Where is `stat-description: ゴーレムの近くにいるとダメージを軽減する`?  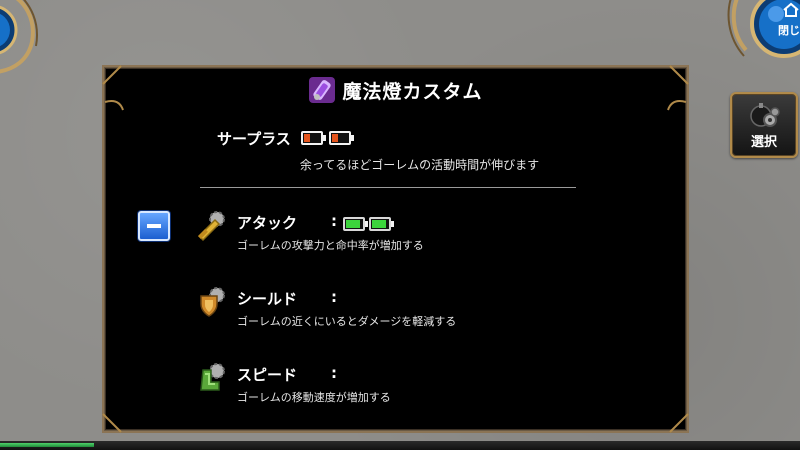 stat-description: ゴーレムの近くにいるとダメージを軽減する is located at coordinates (347, 321).